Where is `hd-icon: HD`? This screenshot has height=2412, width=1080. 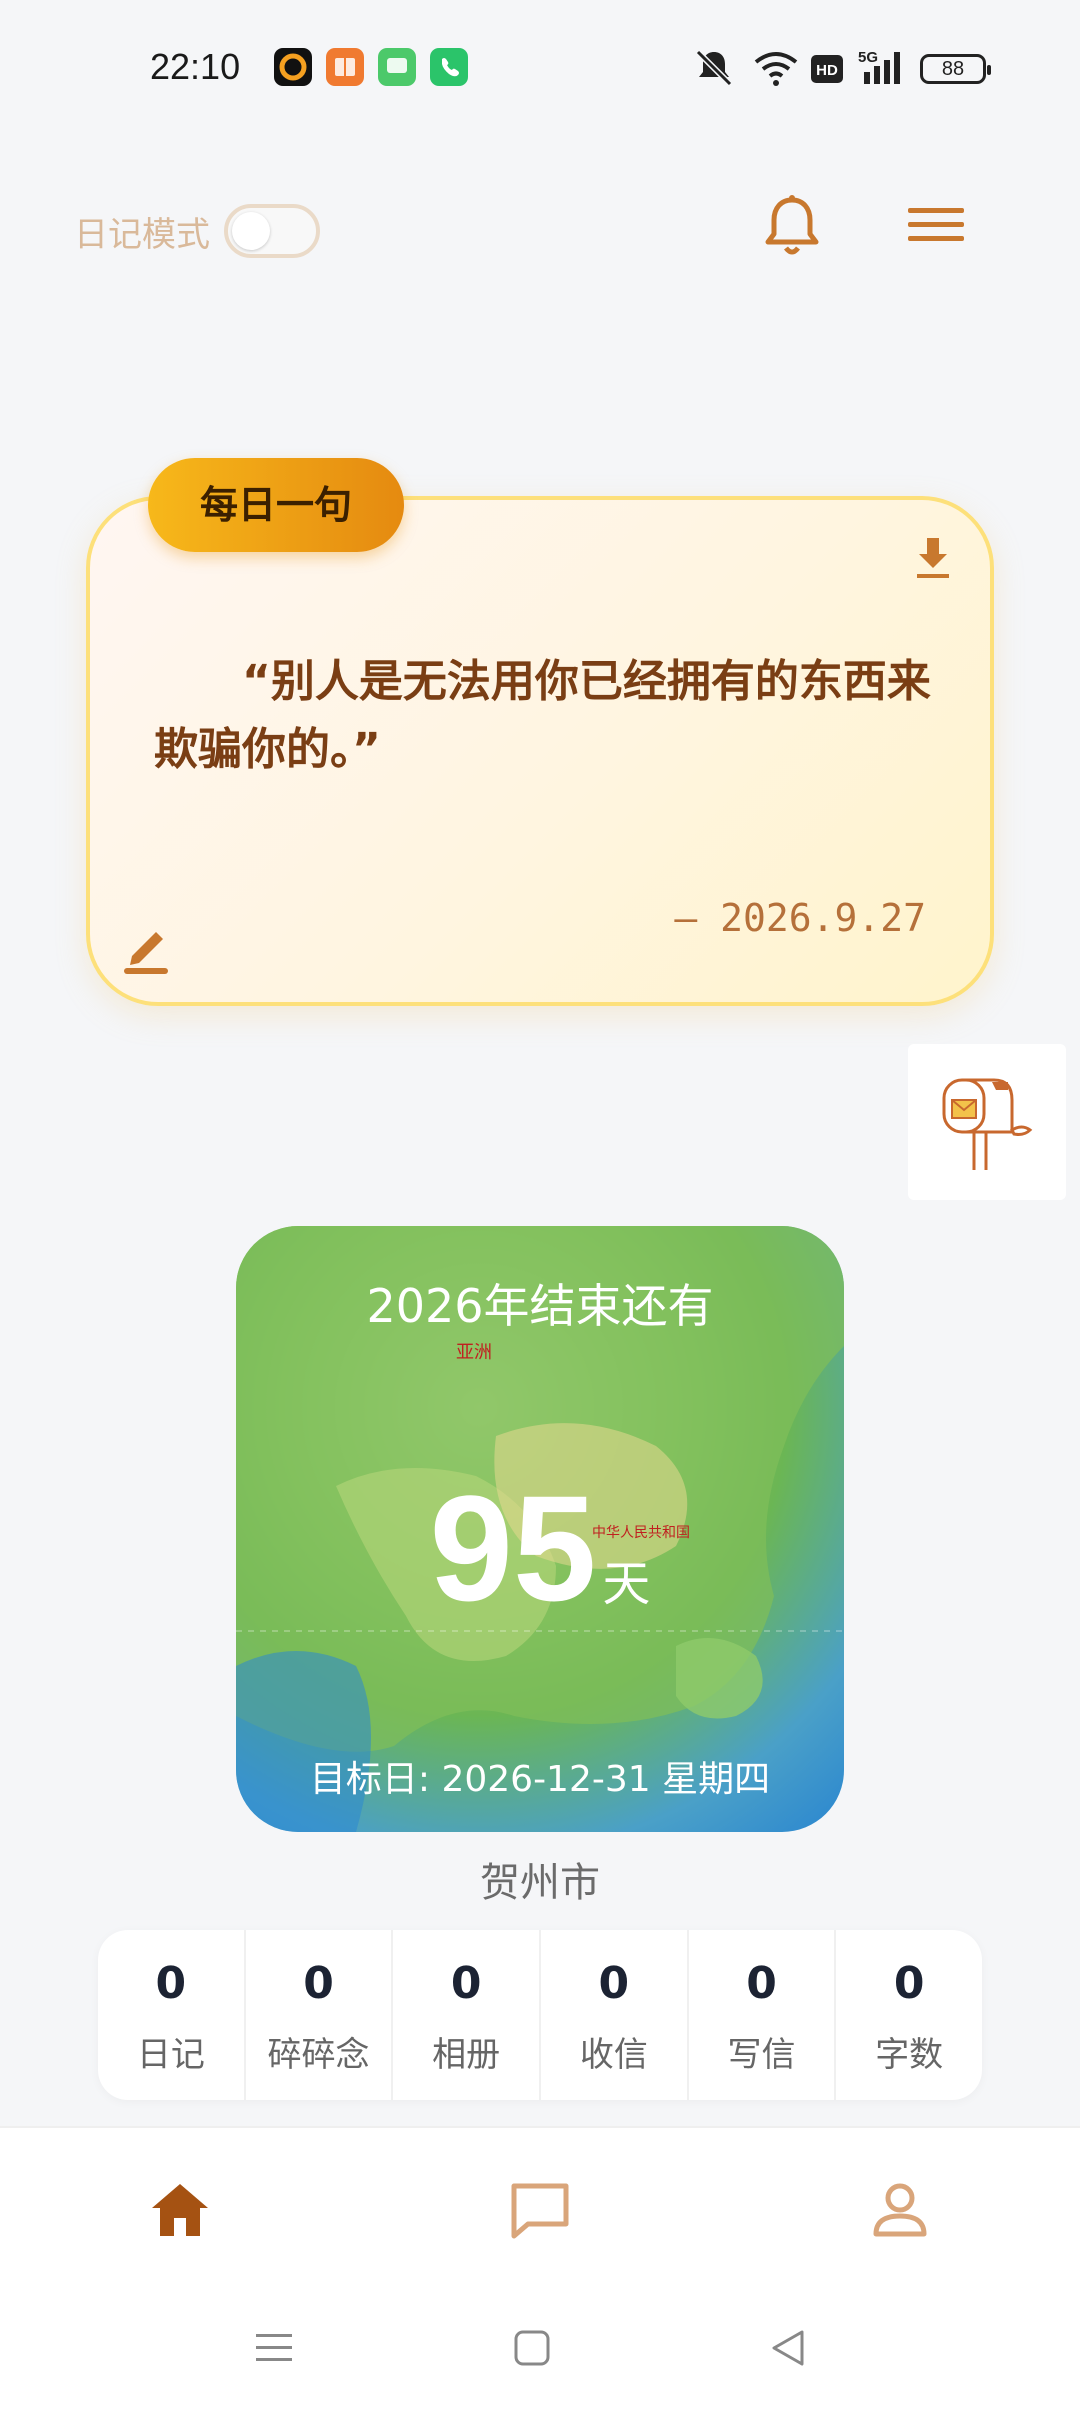
hd-icon: HD is located at coordinates (827, 71).